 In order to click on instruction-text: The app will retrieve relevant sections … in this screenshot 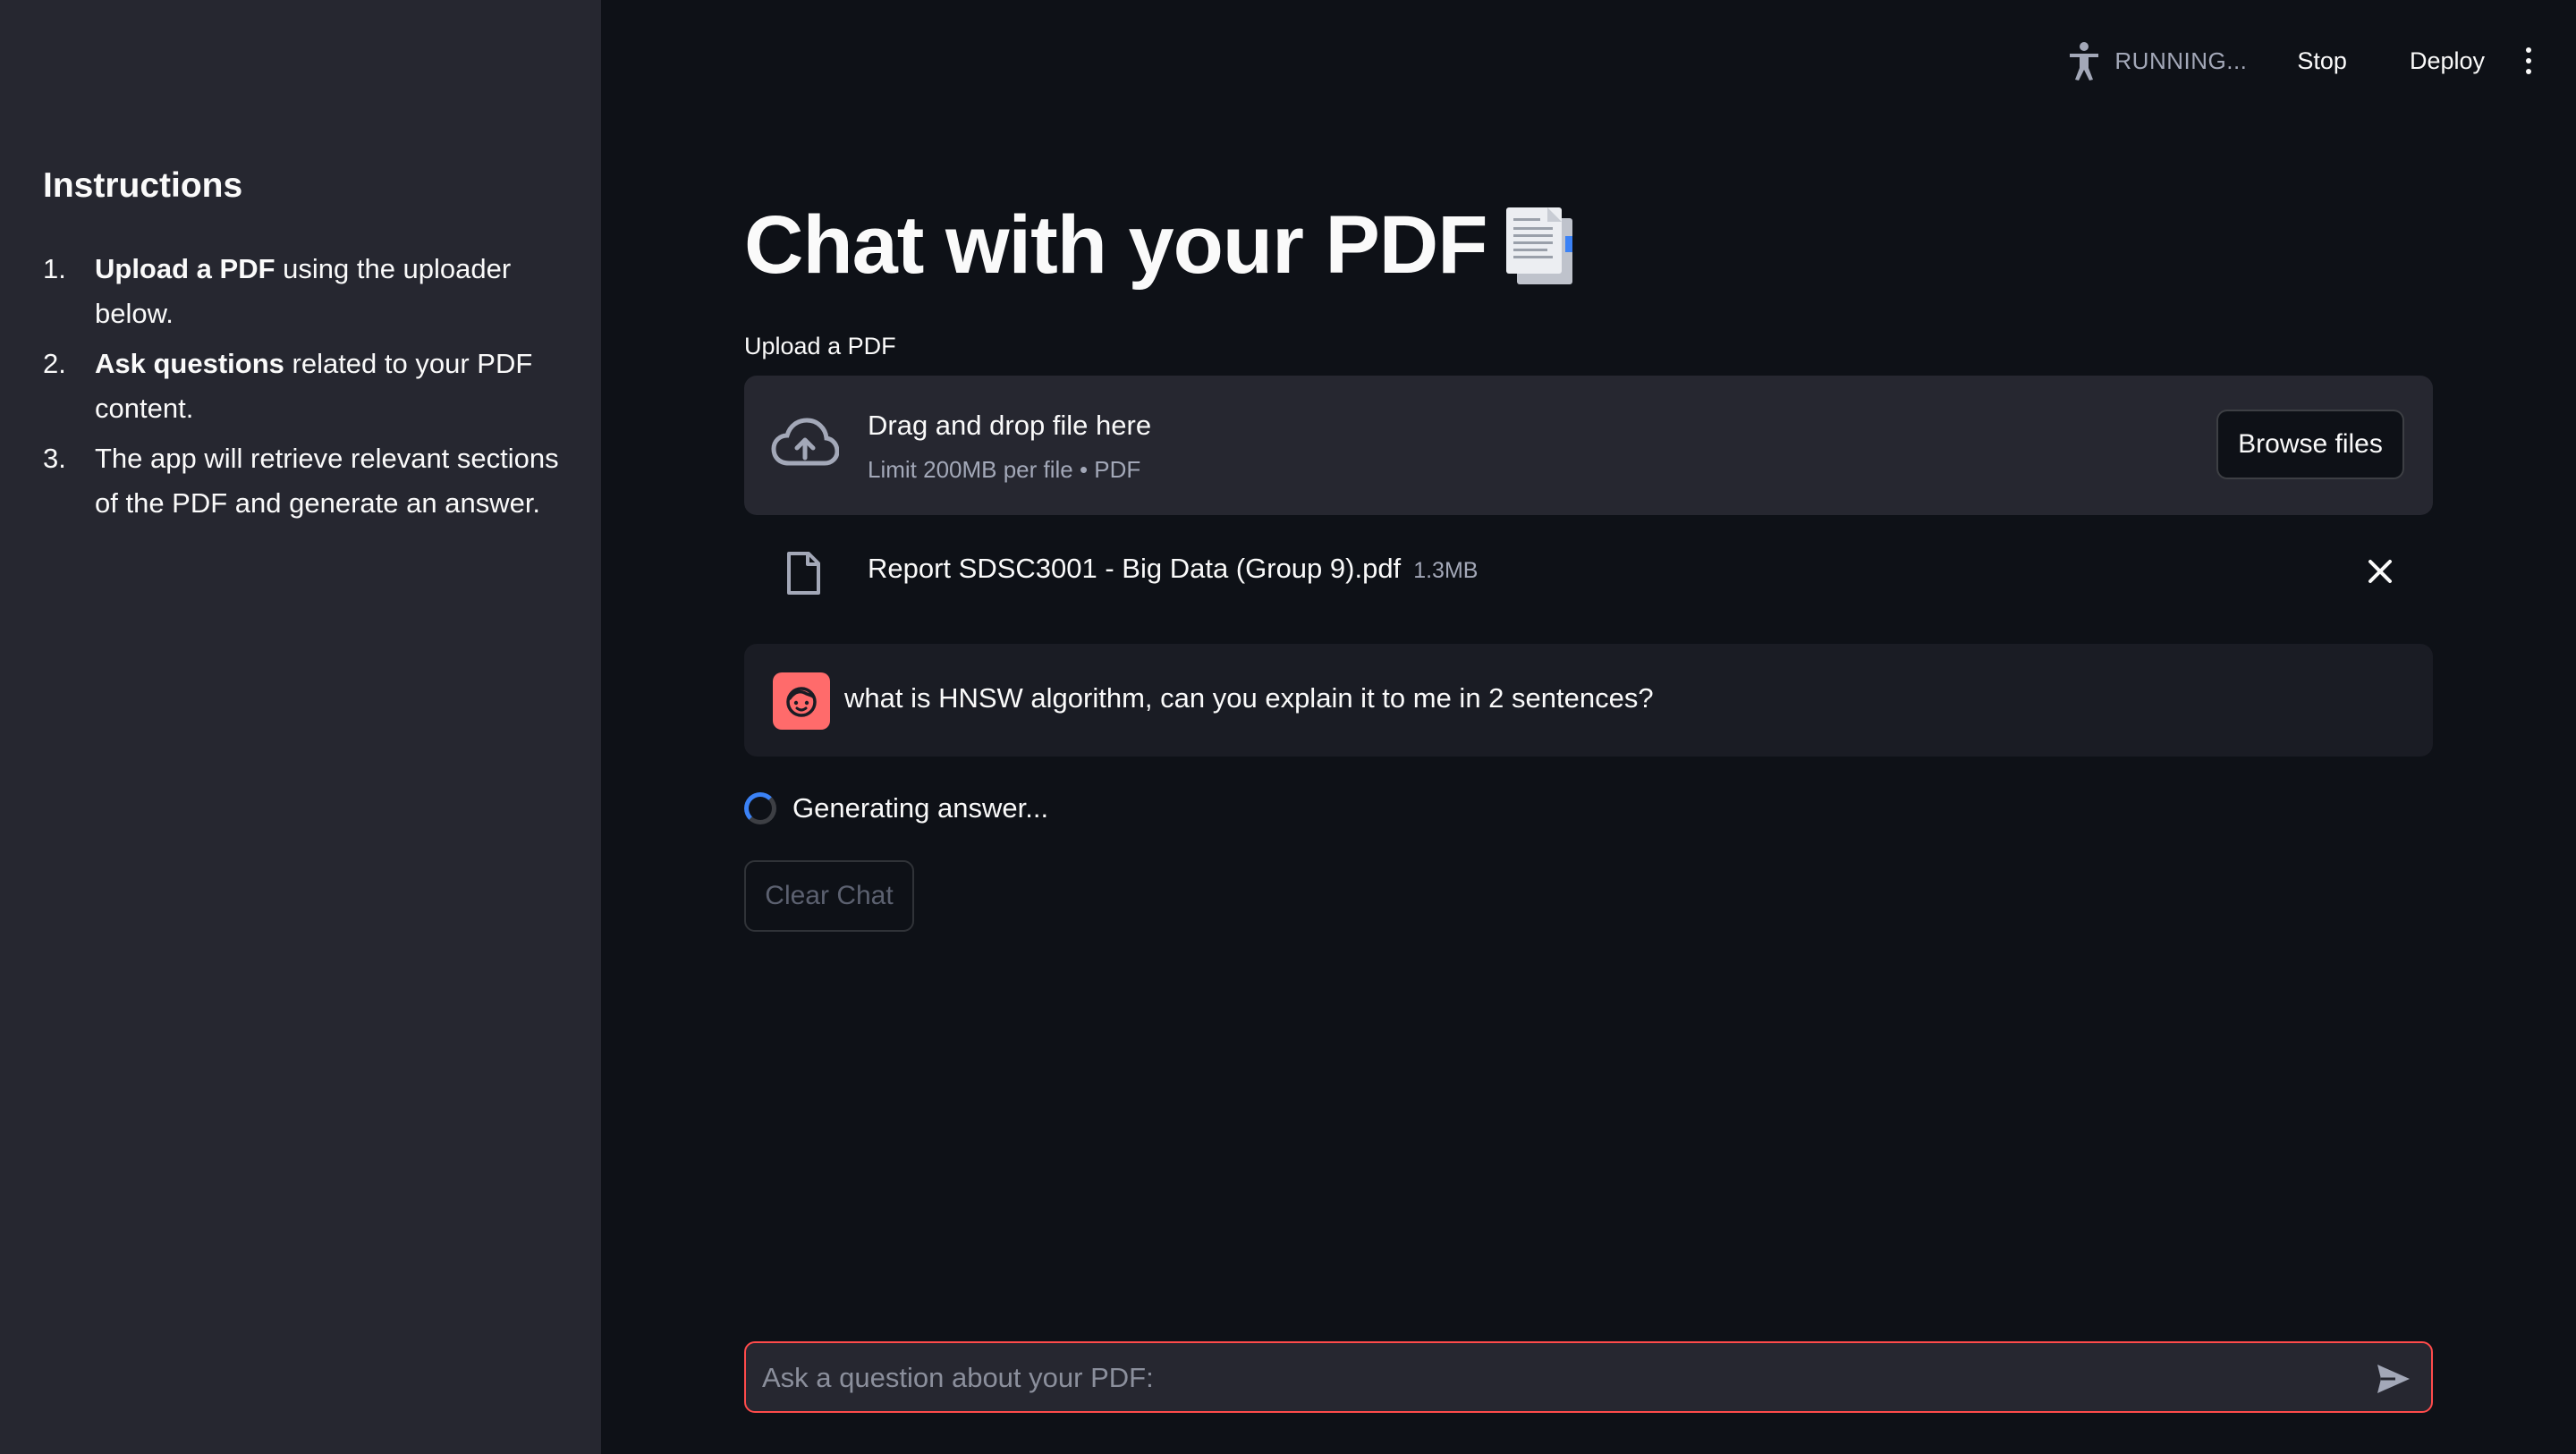, I will do `click(327, 481)`.